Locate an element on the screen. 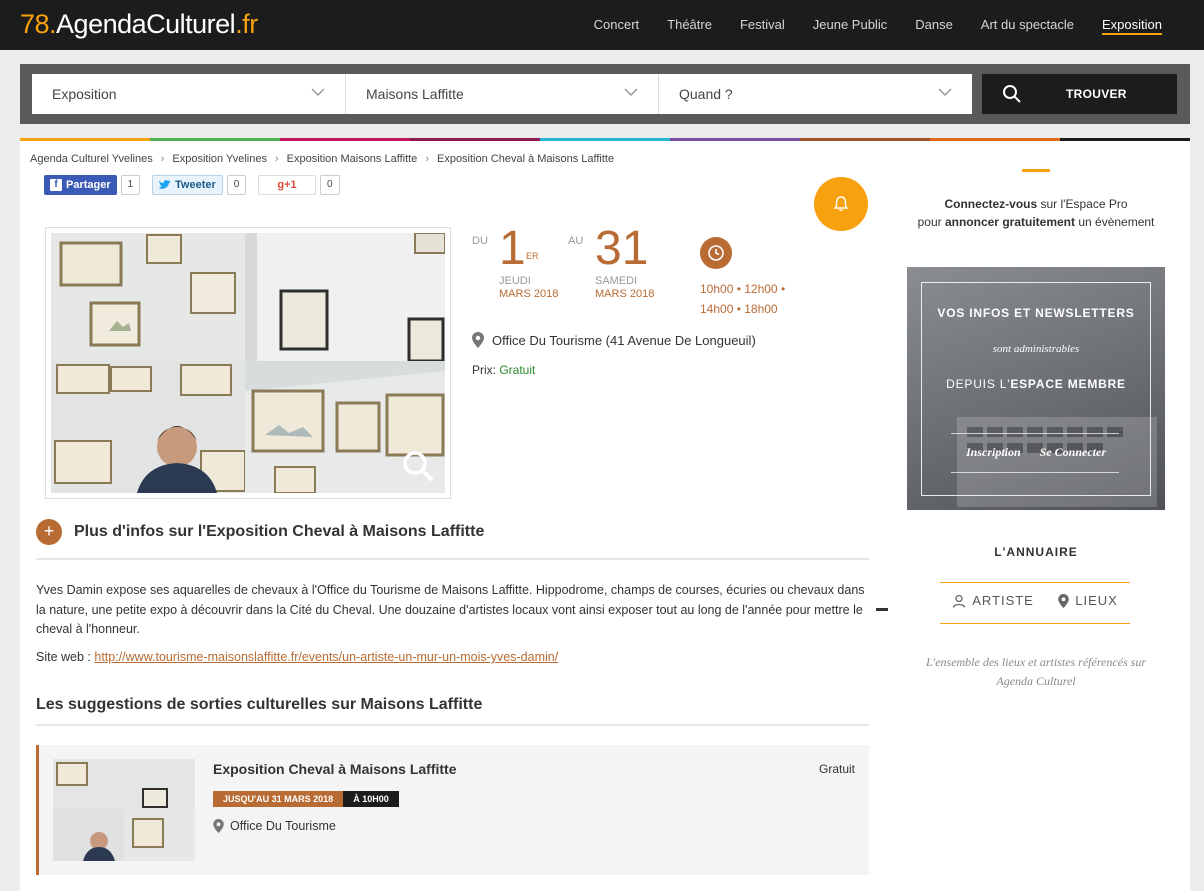 This screenshot has height=891, width=1204. zoom-icon is located at coordinates (418, 466).